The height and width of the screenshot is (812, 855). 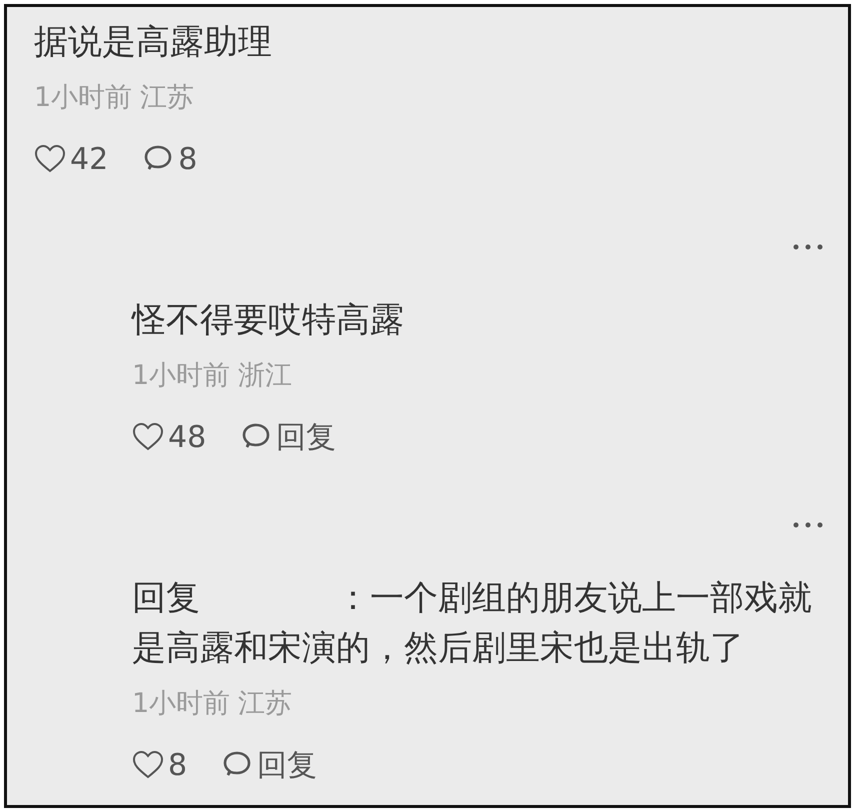 What do you see at coordinates (153, 42) in the screenshot?
I see `comment-text: 据说是高露助理` at bounding box center [153, 42].